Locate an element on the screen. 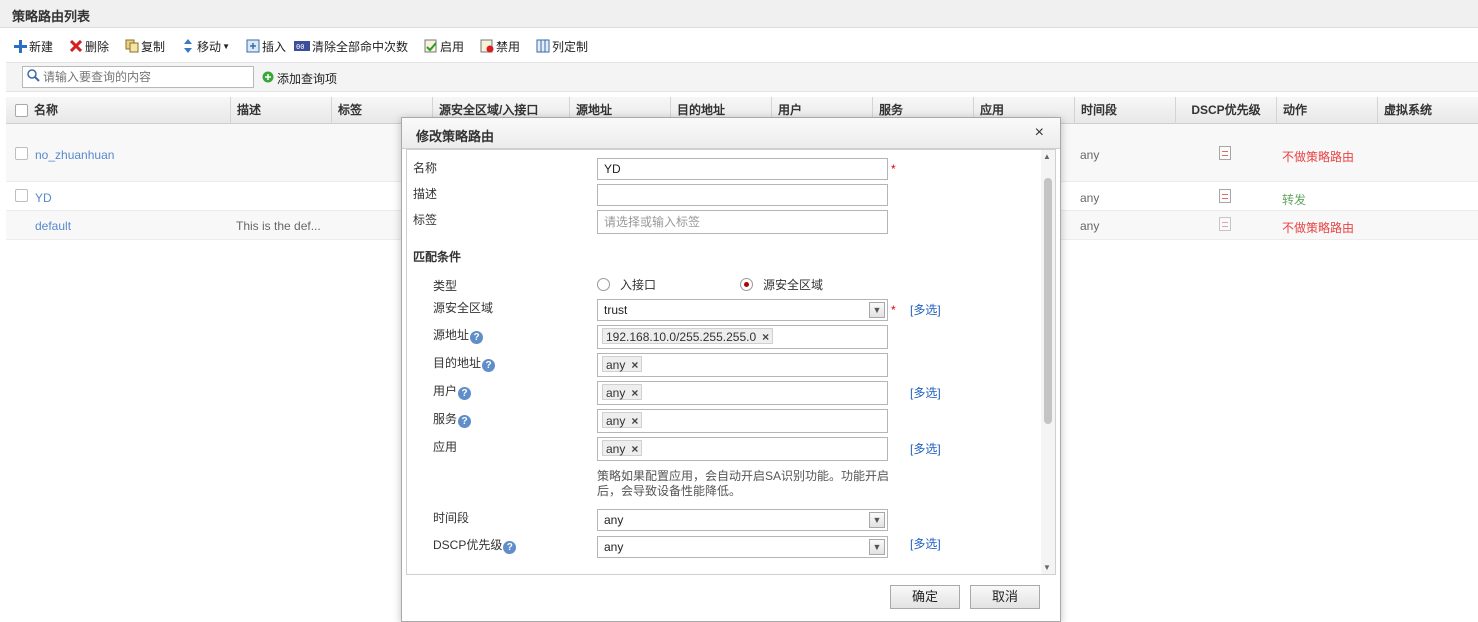  required-mark: * is located at coordinates (893, 310).